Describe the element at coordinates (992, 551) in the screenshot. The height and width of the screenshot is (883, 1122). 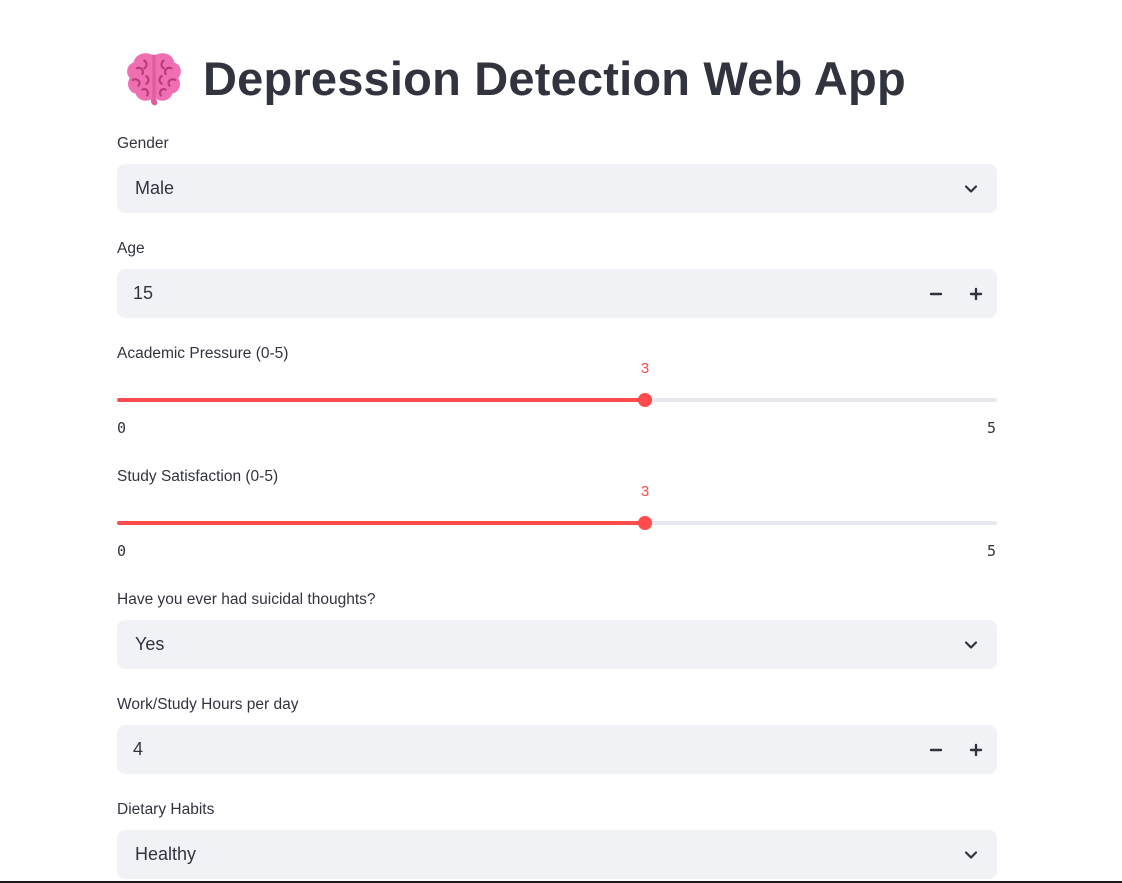
I see `study-satisfaction-max-label: 5` at that location.